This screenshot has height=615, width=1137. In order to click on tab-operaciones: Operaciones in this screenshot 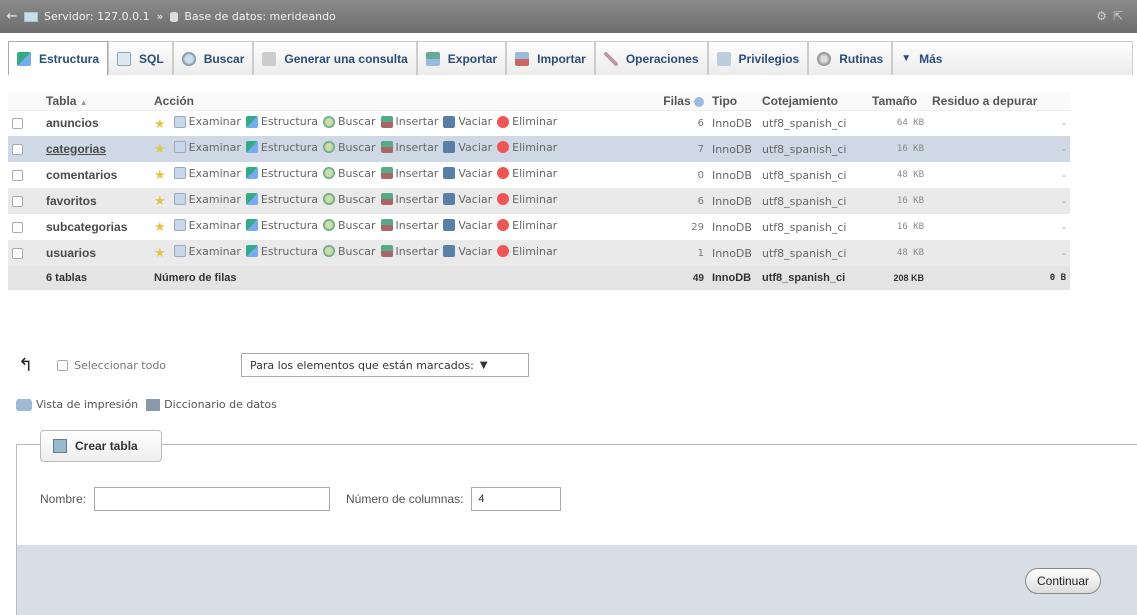, I will do `click(651, 58)`.